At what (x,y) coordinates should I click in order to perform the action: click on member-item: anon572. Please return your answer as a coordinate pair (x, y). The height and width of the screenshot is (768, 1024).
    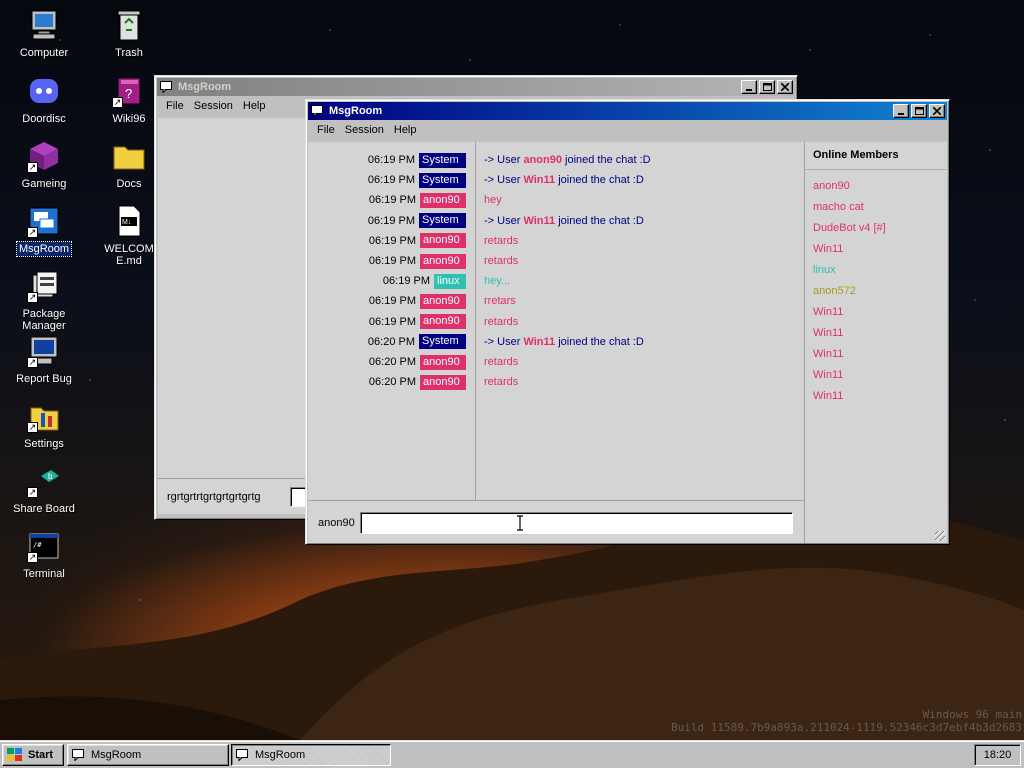
    Looking at the image, I should click on (834, 291).